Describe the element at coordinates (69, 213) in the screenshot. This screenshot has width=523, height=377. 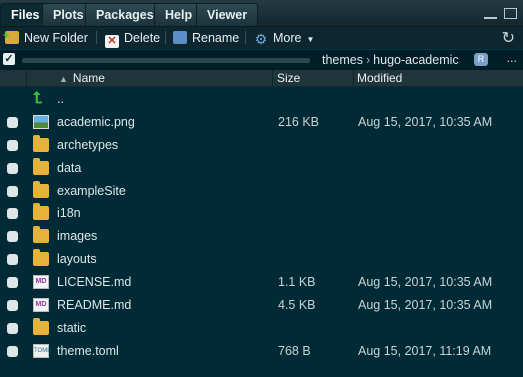
I see `folder-name-link: i18n` at that location.